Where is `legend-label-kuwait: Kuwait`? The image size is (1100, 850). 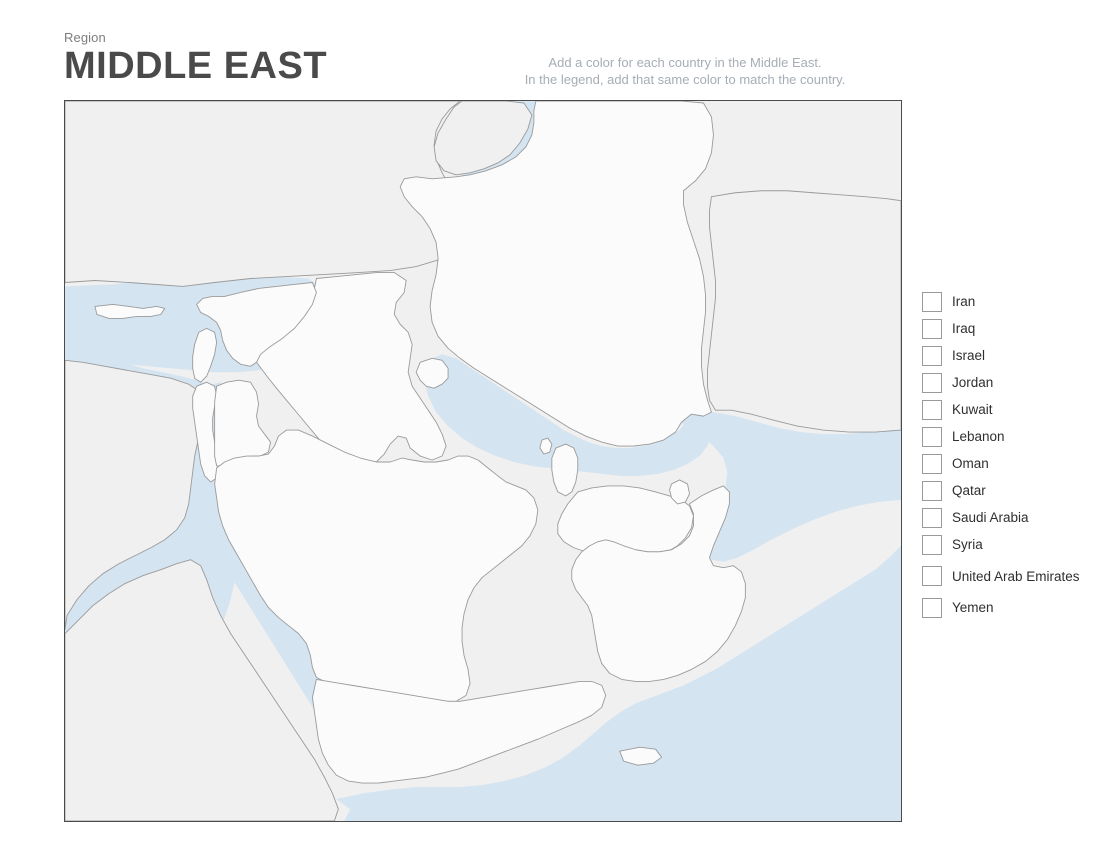 legend-label-kuwait: Kuwait is located at coordinates (972, 409).